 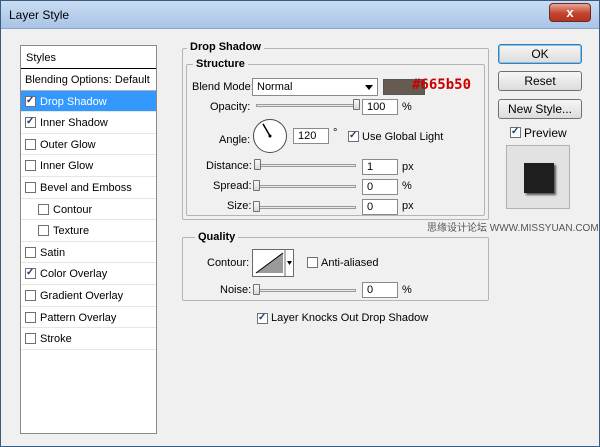 I want to click on style-item-label: Color Overlay, so click(x=74, y=274).